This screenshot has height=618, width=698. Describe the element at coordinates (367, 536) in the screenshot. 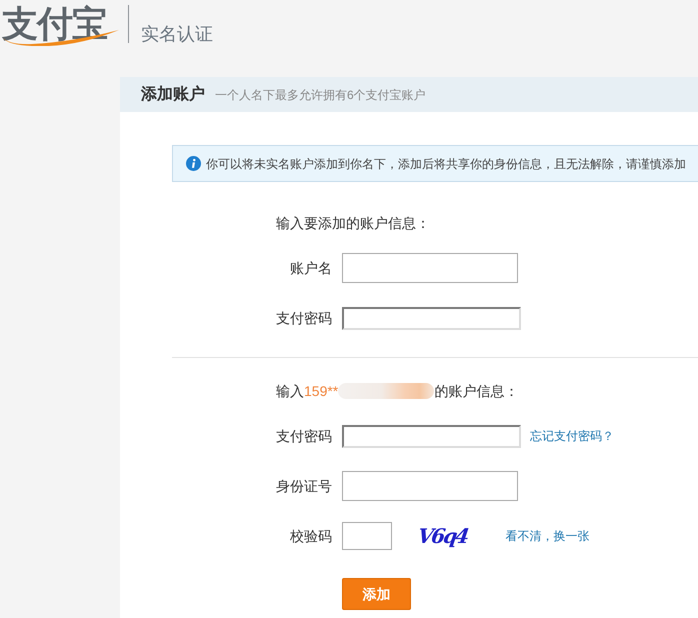

I see `captcha-input` at that location.